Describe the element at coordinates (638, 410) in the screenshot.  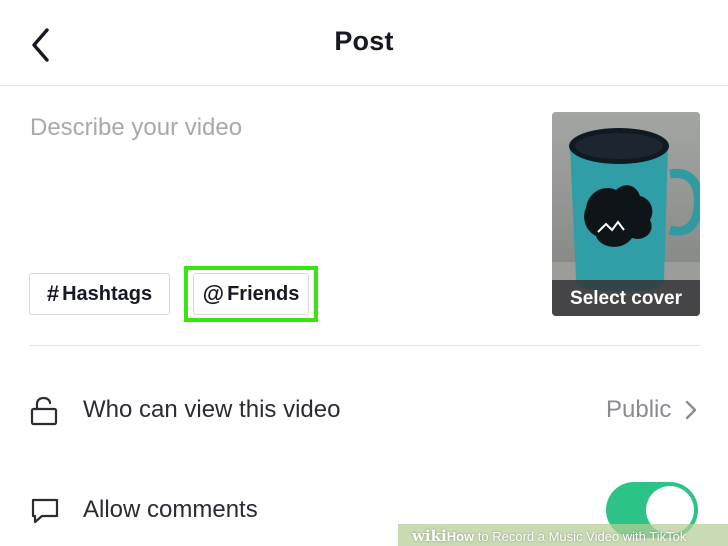
I see `privacy-value: Public` at that location.